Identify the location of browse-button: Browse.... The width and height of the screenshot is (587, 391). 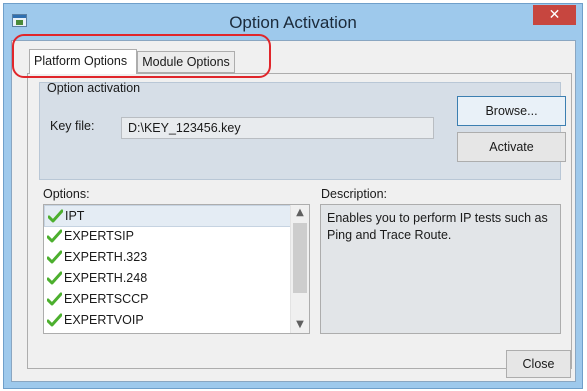
(511, 111).